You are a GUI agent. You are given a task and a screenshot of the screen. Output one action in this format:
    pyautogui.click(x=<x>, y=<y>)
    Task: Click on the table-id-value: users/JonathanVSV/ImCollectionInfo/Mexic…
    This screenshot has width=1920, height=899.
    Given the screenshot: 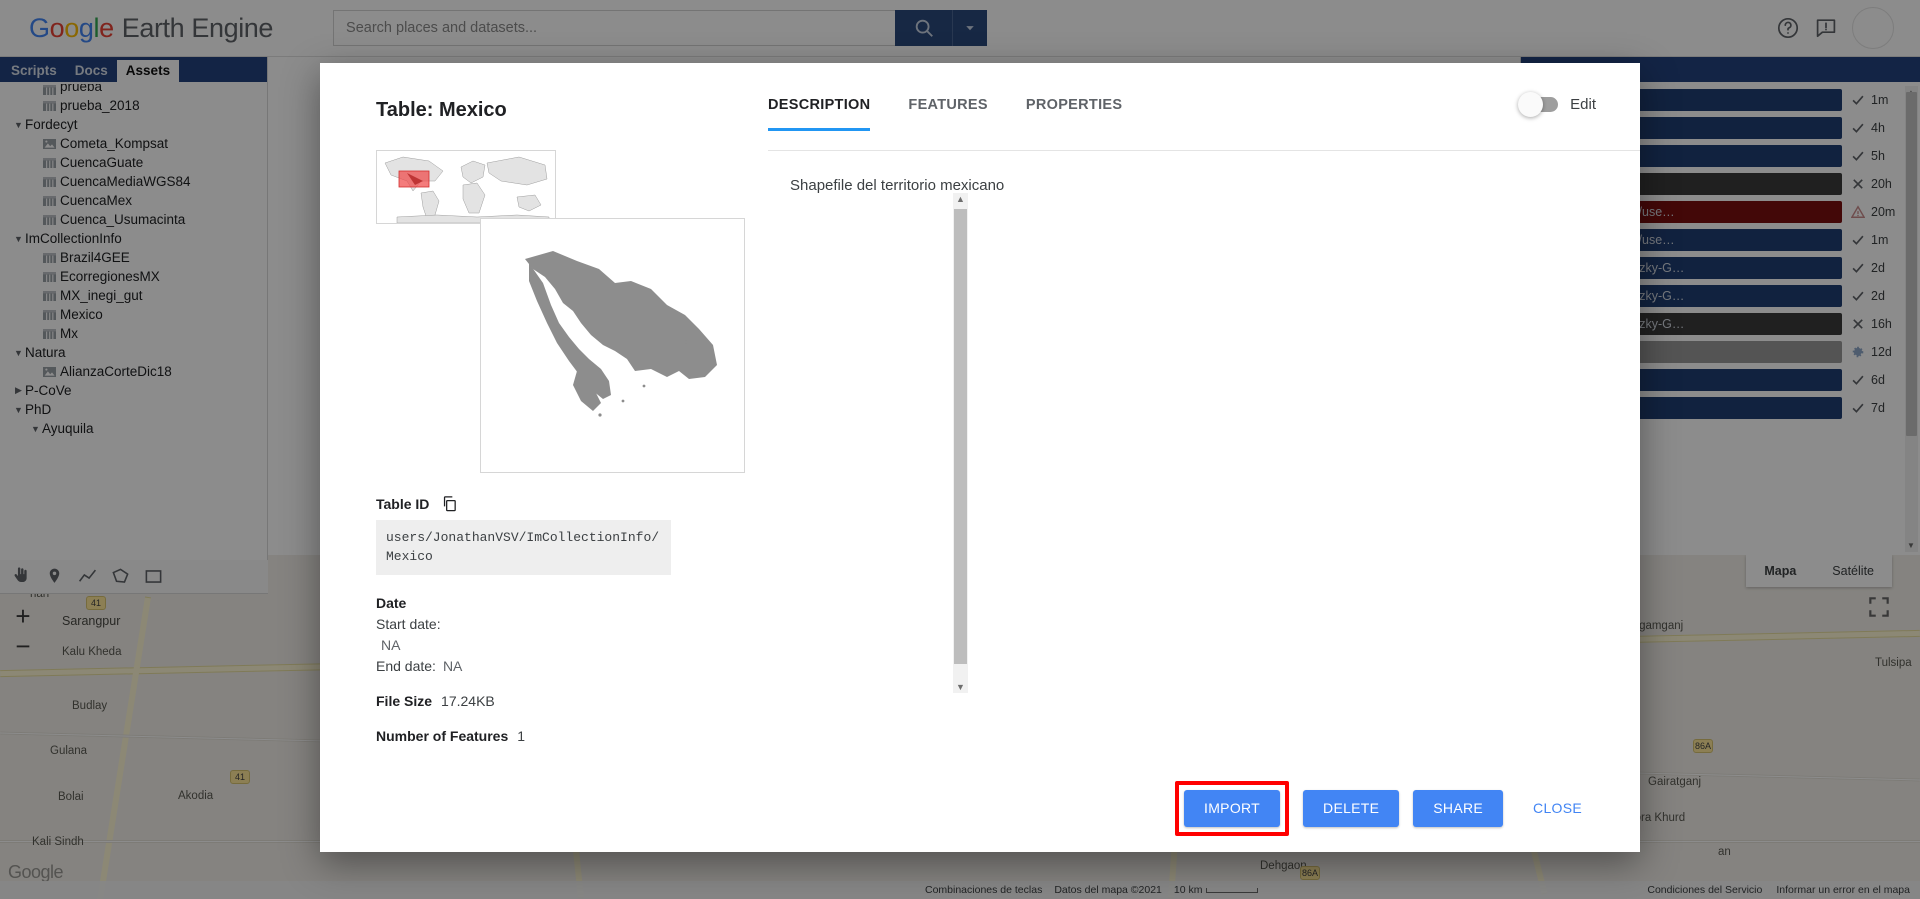 What is the action you would take?
    pyautogui.click(x=523, y=547)
    